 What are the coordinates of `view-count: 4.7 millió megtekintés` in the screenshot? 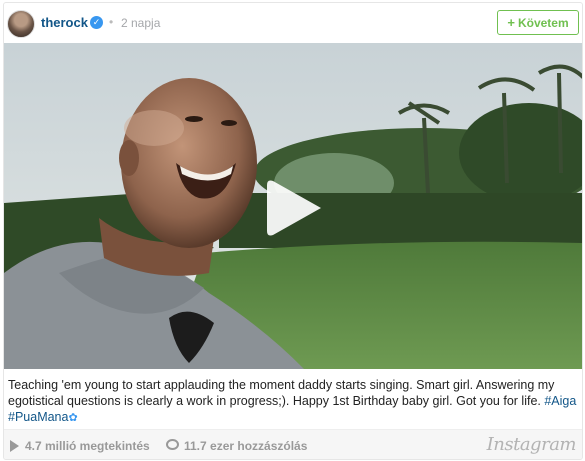 It's located at (87, 446).